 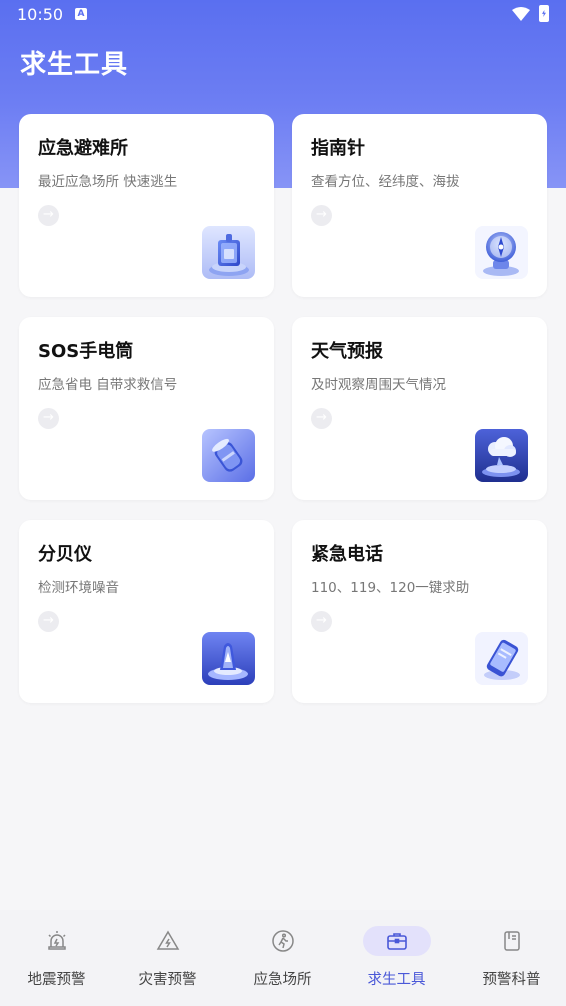 What do you see at coordinates (56, 958) in the screenshot?
I see `nav-item-earthquake-warning: 地震预警` at bounding box center [56, 958].